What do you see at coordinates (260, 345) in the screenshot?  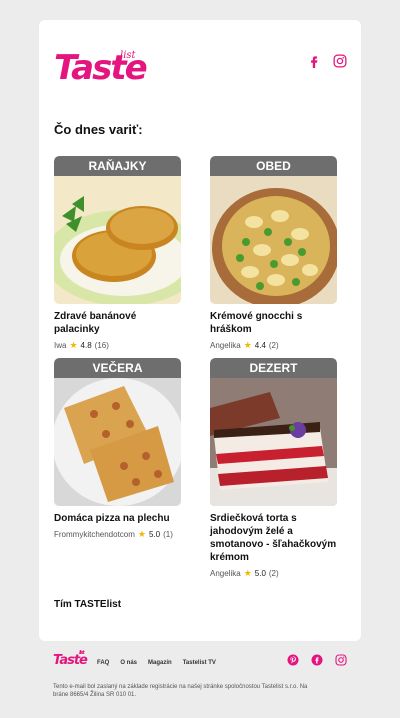 I see `recipe-rating: 4.4` at bounding box center [260, 345].